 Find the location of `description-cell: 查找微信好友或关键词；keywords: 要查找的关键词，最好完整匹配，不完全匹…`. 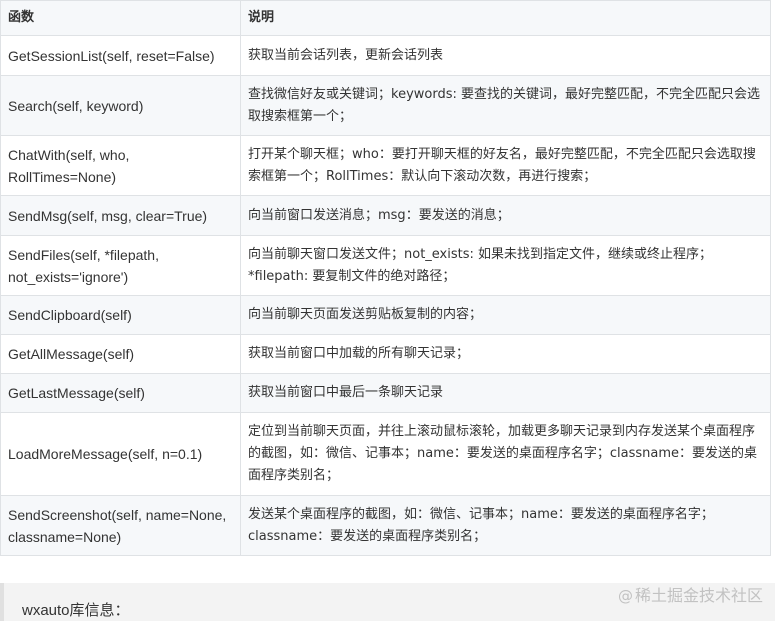

description-cell: 查找微信好友或关键词；keywords: 要查找的关键词，最好完整匹配，不完全匹… is located at coordinates (505, 105).